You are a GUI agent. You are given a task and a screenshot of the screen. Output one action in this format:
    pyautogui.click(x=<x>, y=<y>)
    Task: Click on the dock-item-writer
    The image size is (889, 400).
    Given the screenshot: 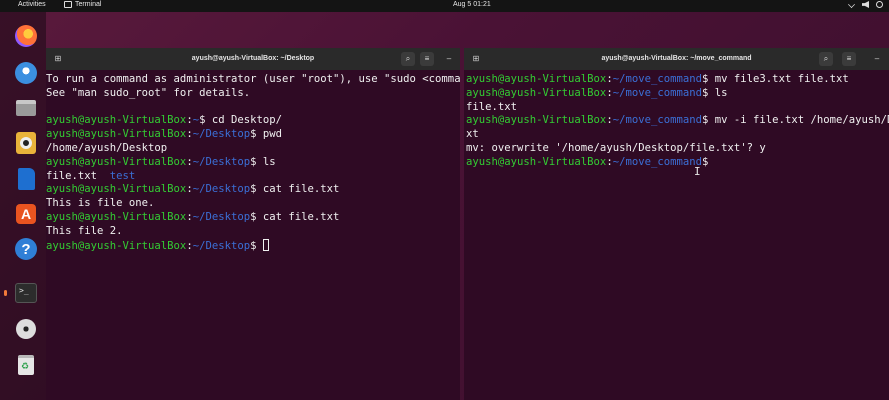 What is the action you would take?
    pyautogui.click(x=26, y=179)
    